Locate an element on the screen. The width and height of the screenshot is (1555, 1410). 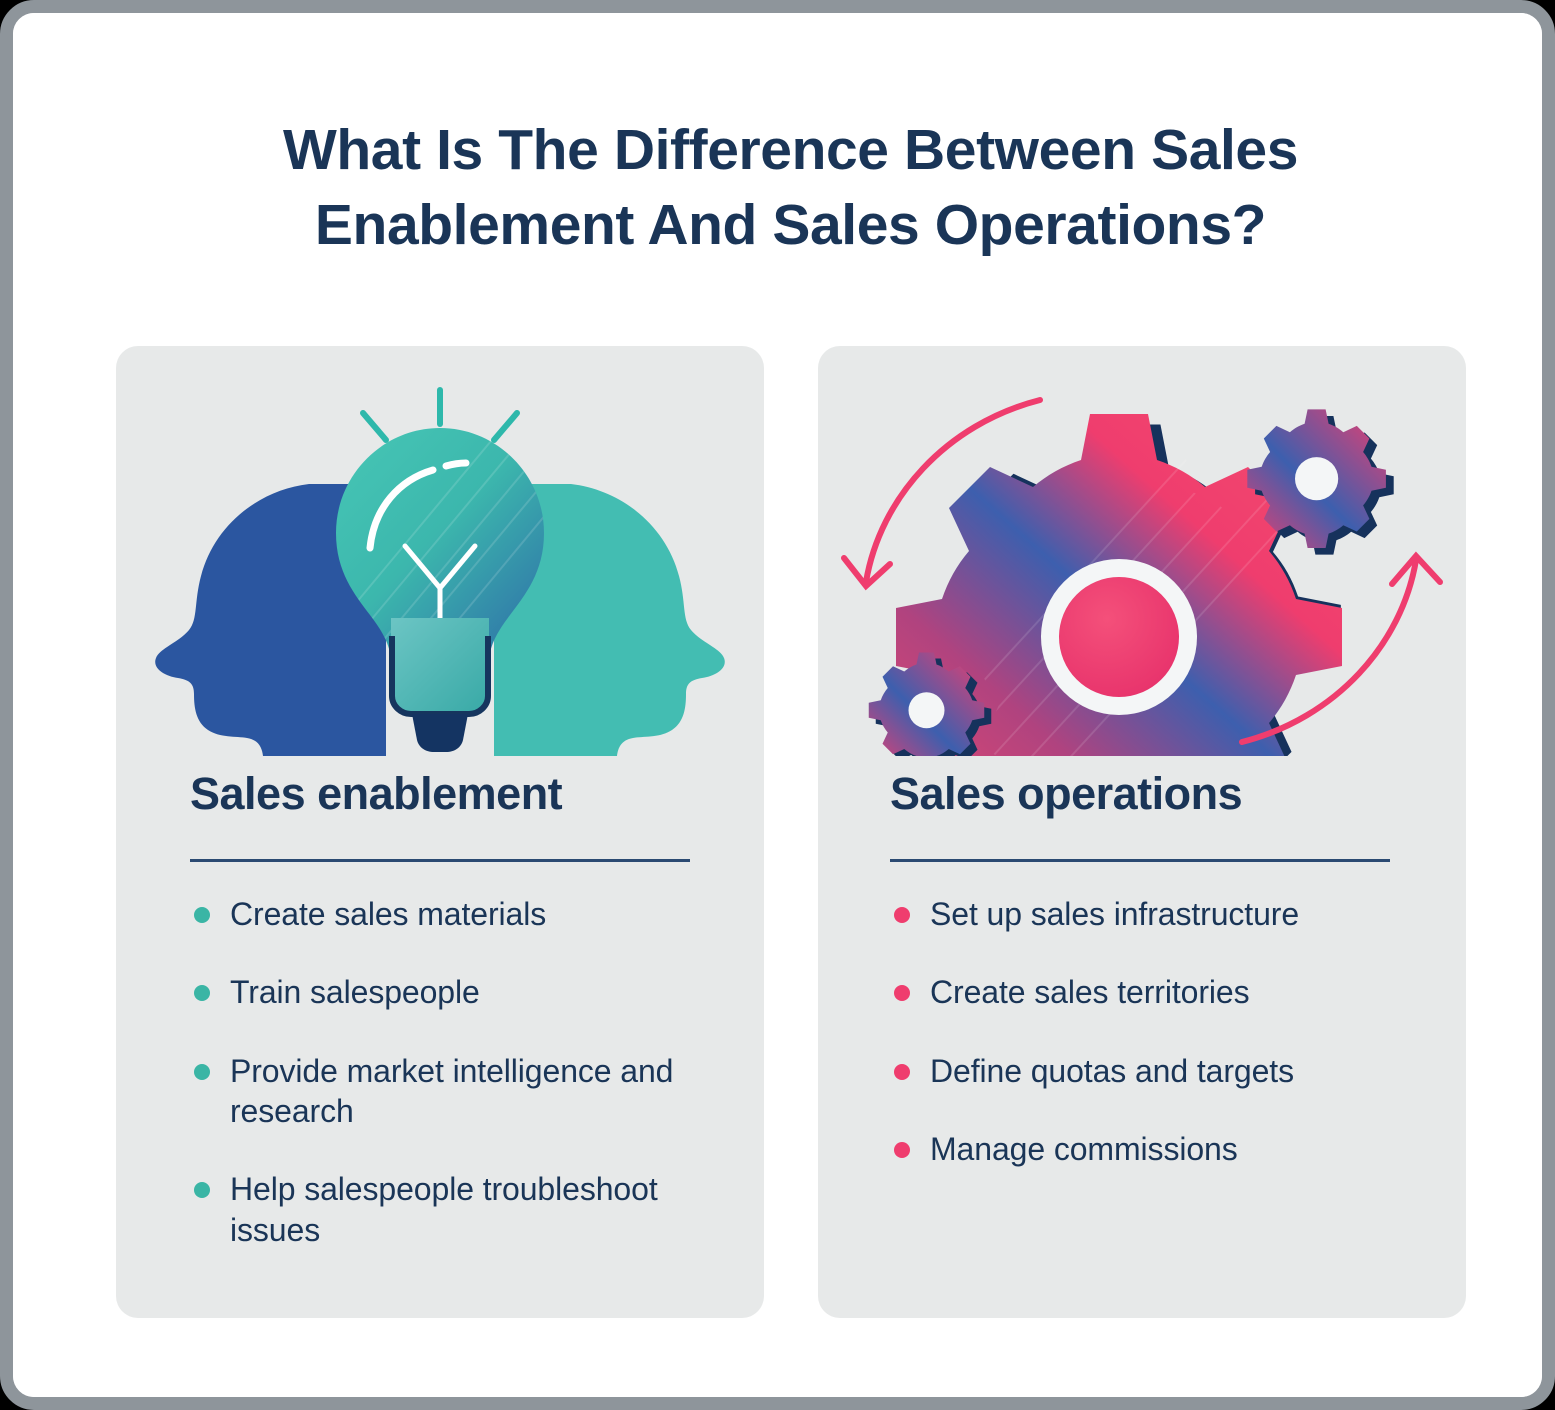
bulb-screw-cap is located at coordinates (440, 733).